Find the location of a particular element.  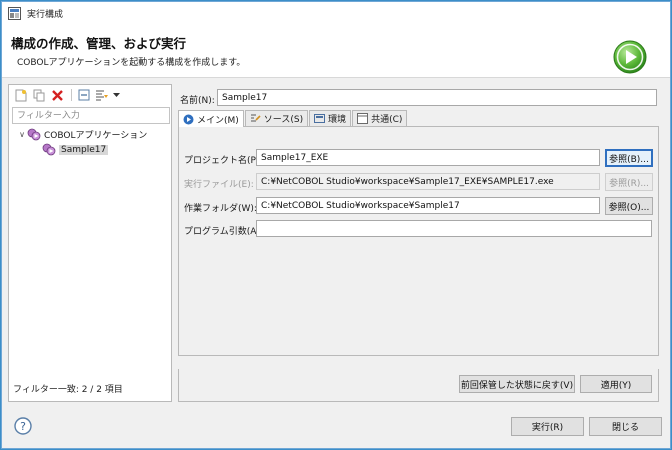

config-name-input is located at coordinates (437, 97).